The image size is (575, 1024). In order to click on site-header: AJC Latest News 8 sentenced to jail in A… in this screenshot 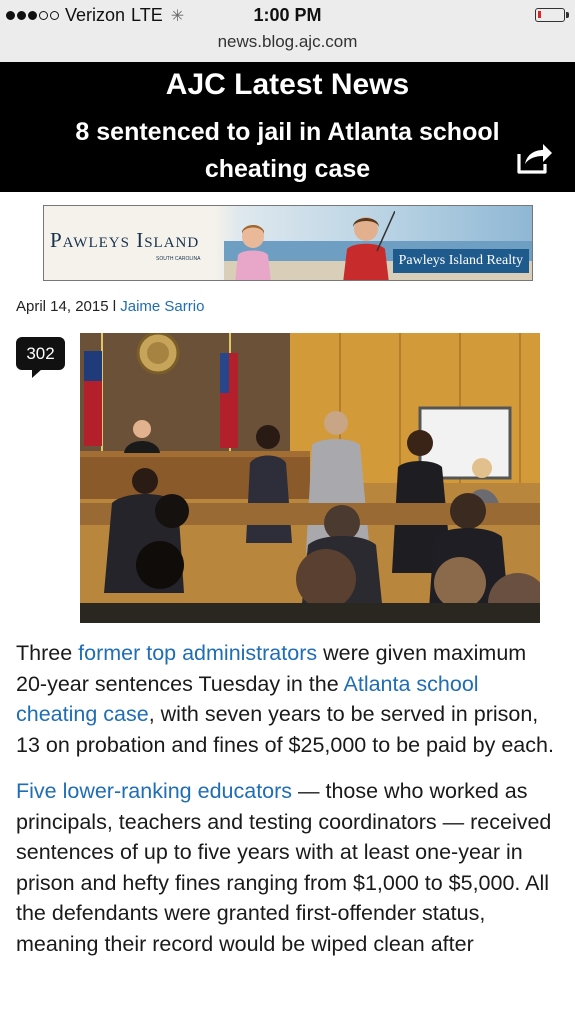, I will do `click(287, 127)`.